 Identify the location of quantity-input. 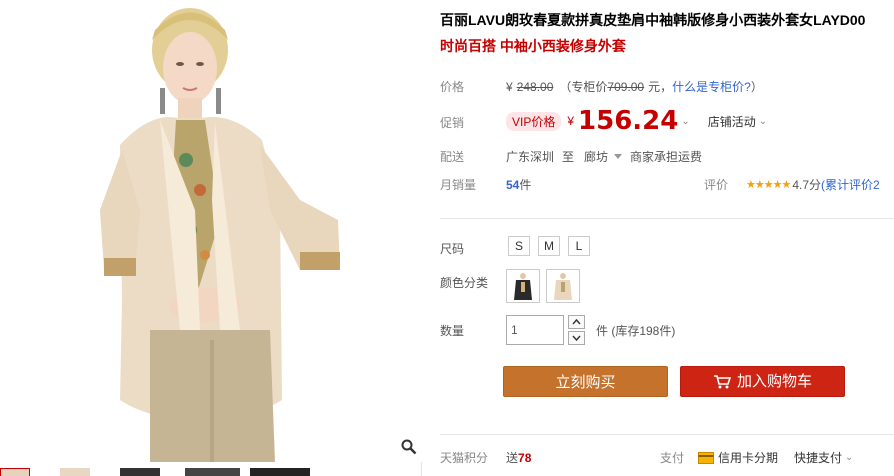
(535, 330).